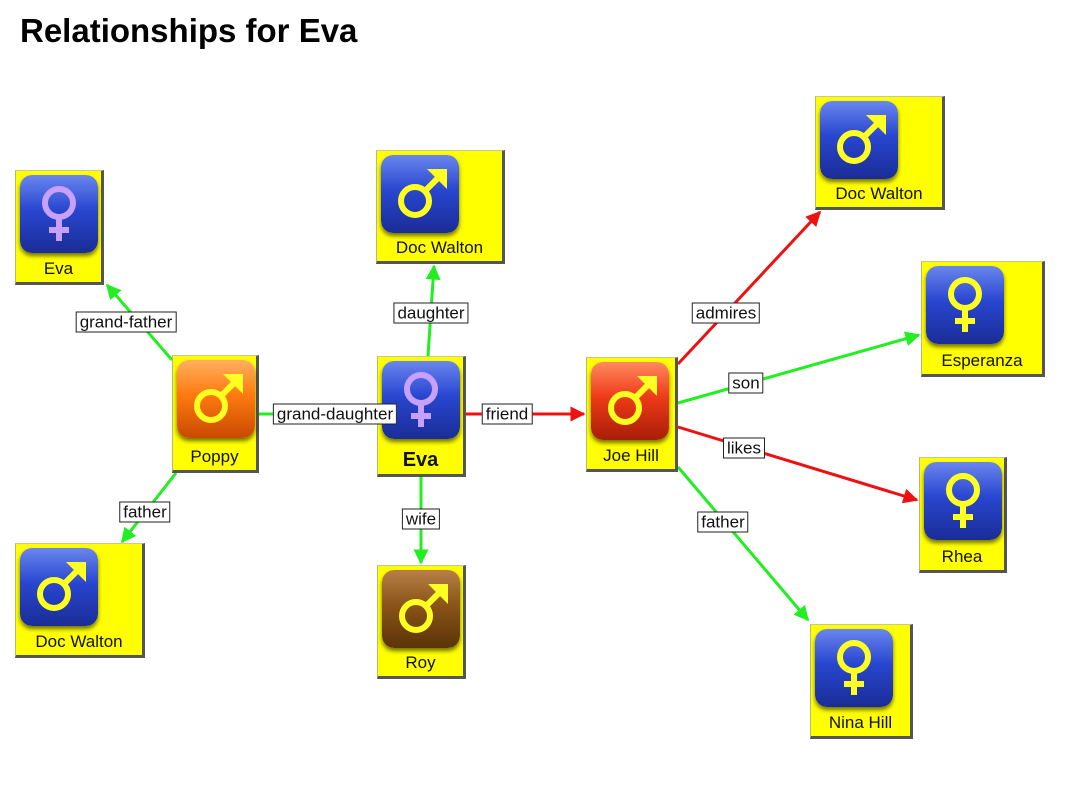 This screenshot has height=800, width=1075. I want to click on edge-label: wife, so click(421, 519).